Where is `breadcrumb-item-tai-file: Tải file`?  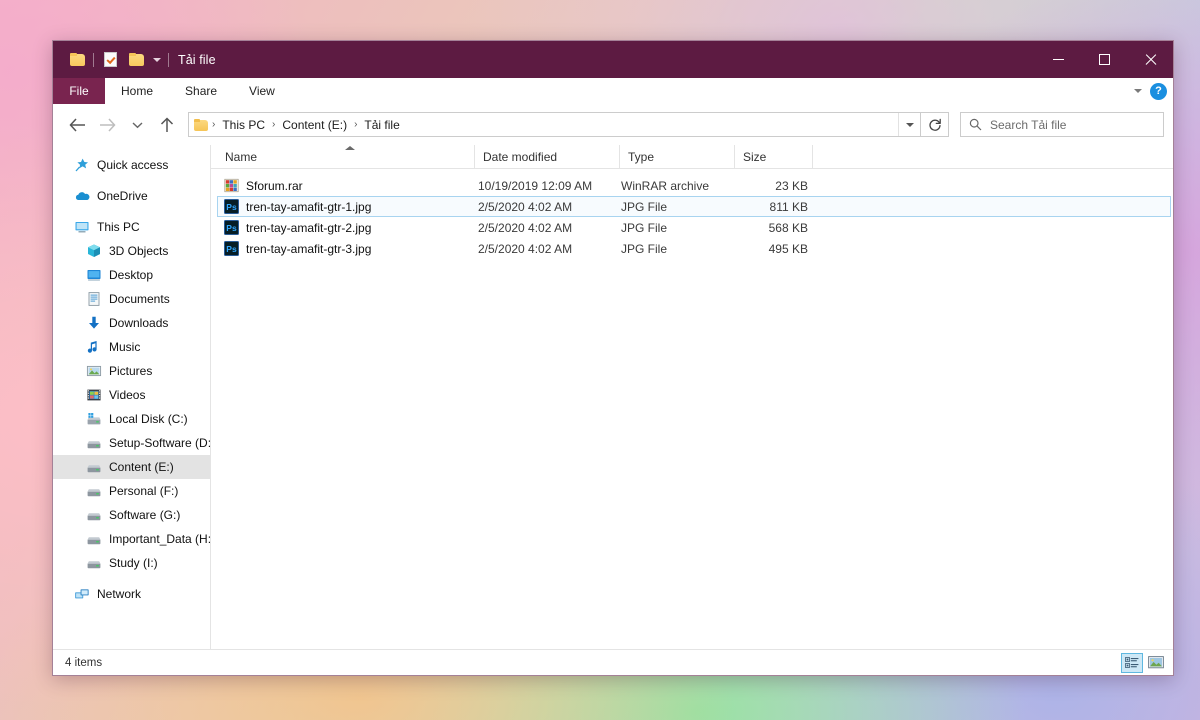
breadcrumb-item-tai-file: Tải file is located at coordinates (381, 125).